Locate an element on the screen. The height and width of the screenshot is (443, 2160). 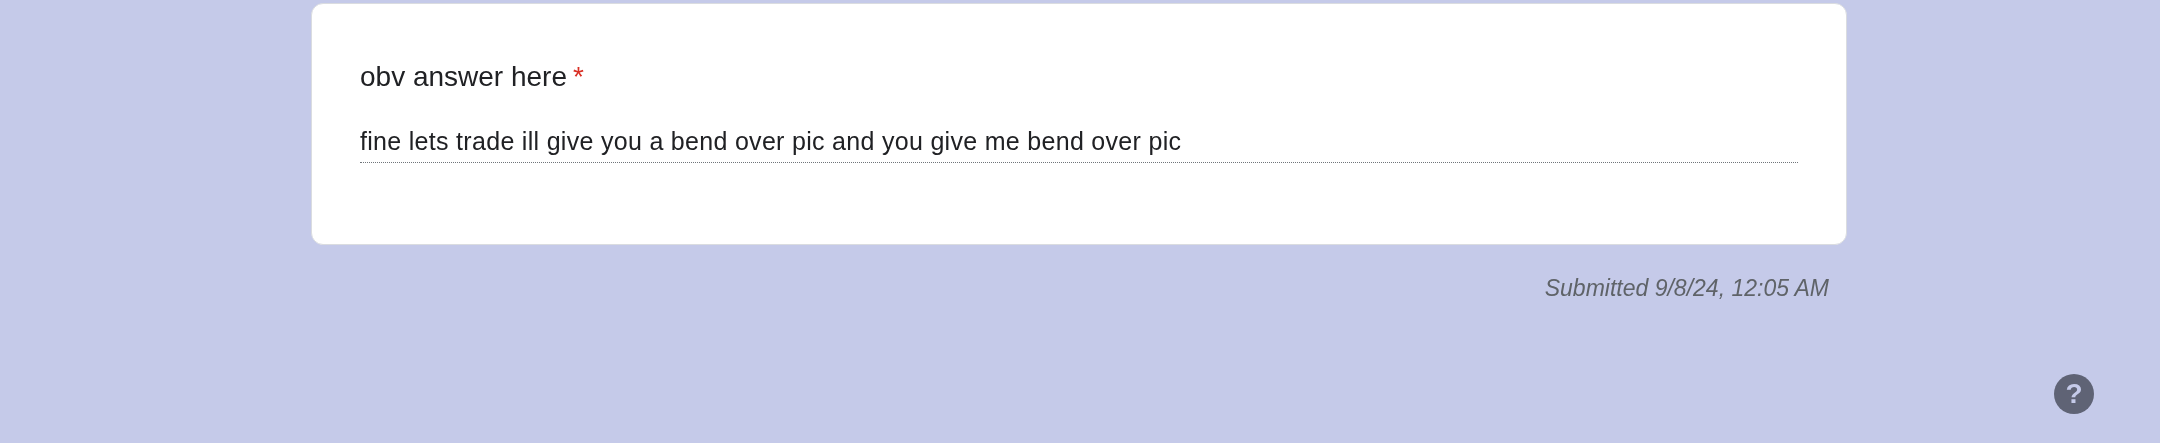
answer-field: fine lets trade ill give you a bend over pic and you give me bend over pic is located at coordinates (1079, 143).